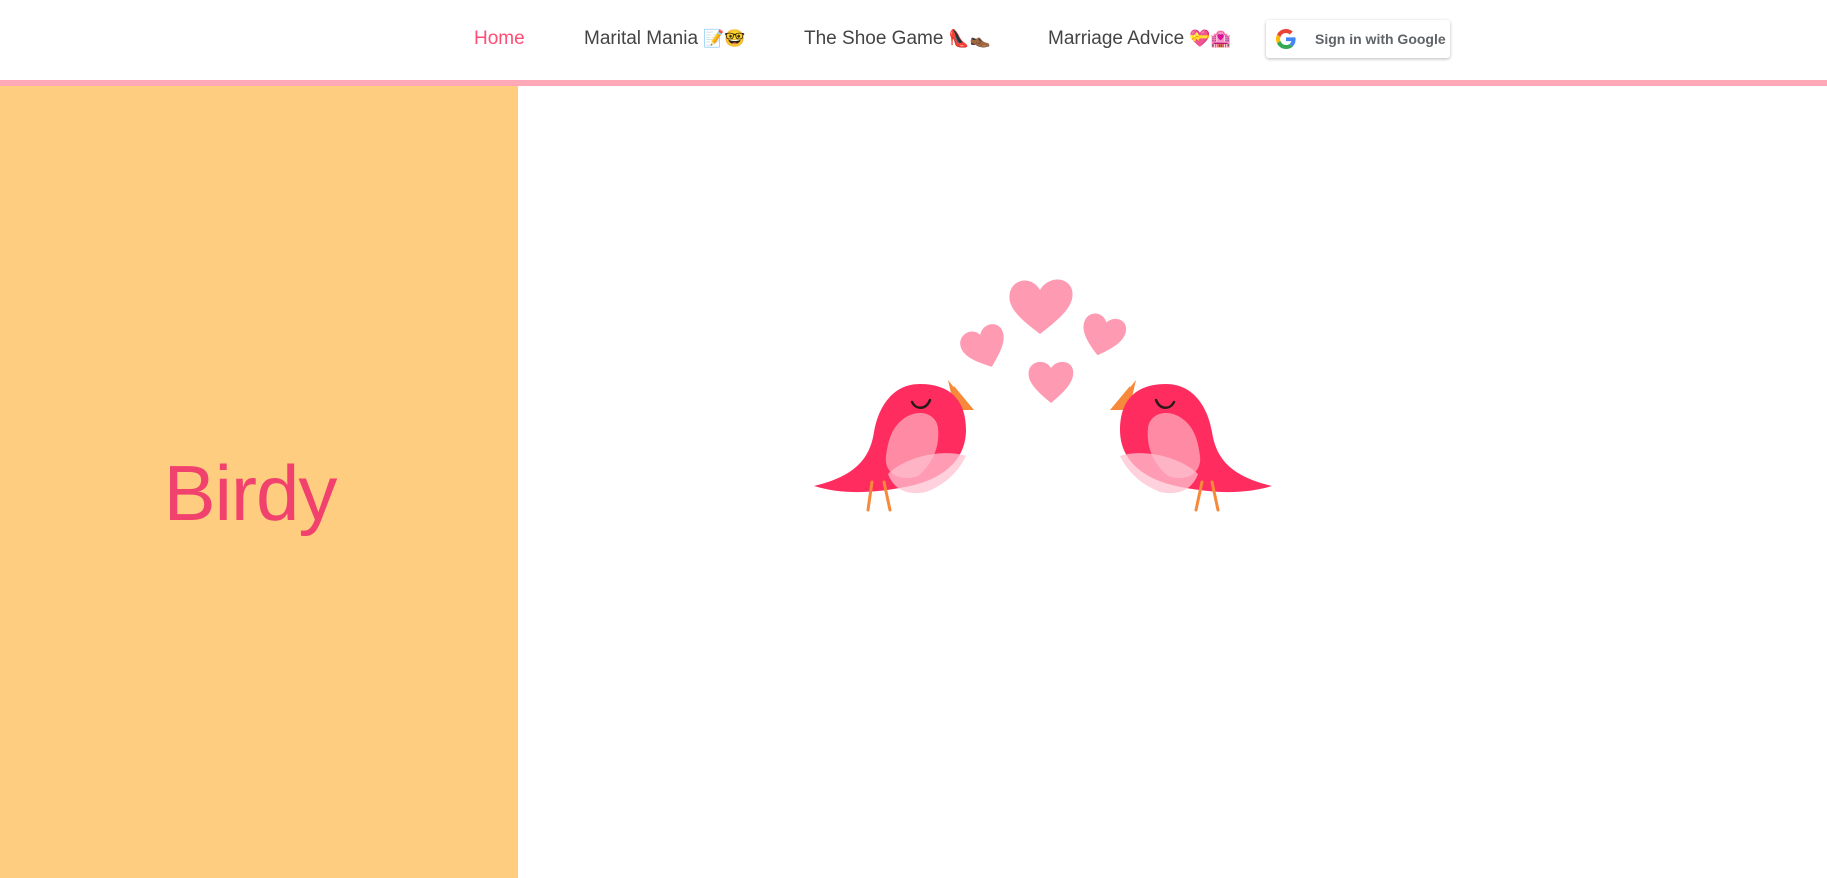  I want to click on right-bird-icon, so click(1191, 446).